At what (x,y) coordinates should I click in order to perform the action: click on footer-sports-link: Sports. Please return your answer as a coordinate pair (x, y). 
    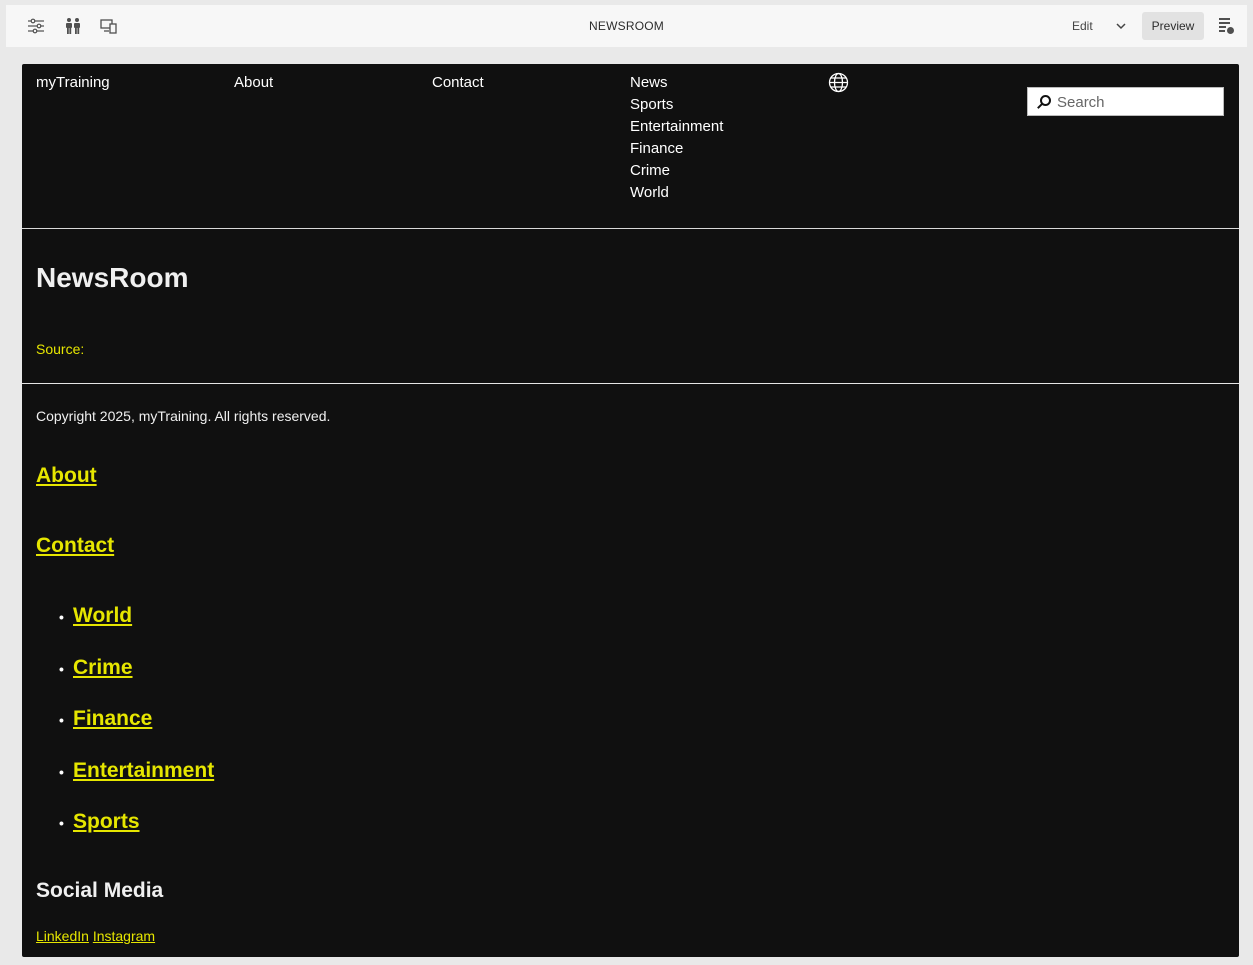
    Looking at the image, I should click on (106, 822).